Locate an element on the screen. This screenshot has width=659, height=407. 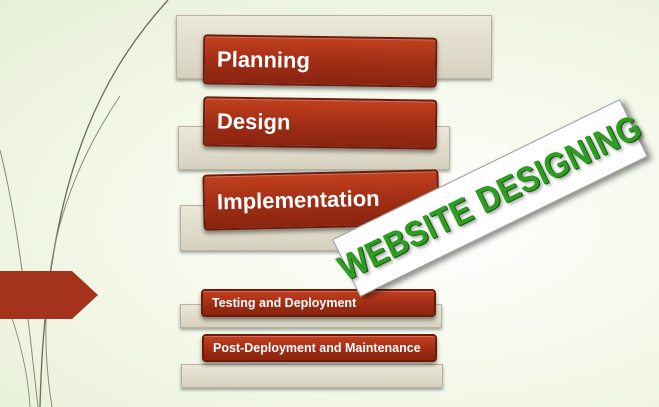
step-testing-deployment: Testing and Deployment is located at coordinates (318, 303).